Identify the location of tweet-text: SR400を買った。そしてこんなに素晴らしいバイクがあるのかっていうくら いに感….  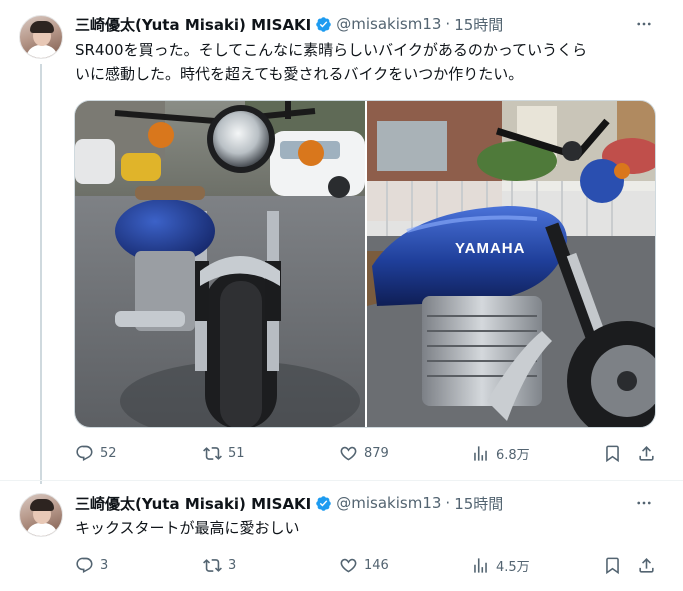
(370, 62).